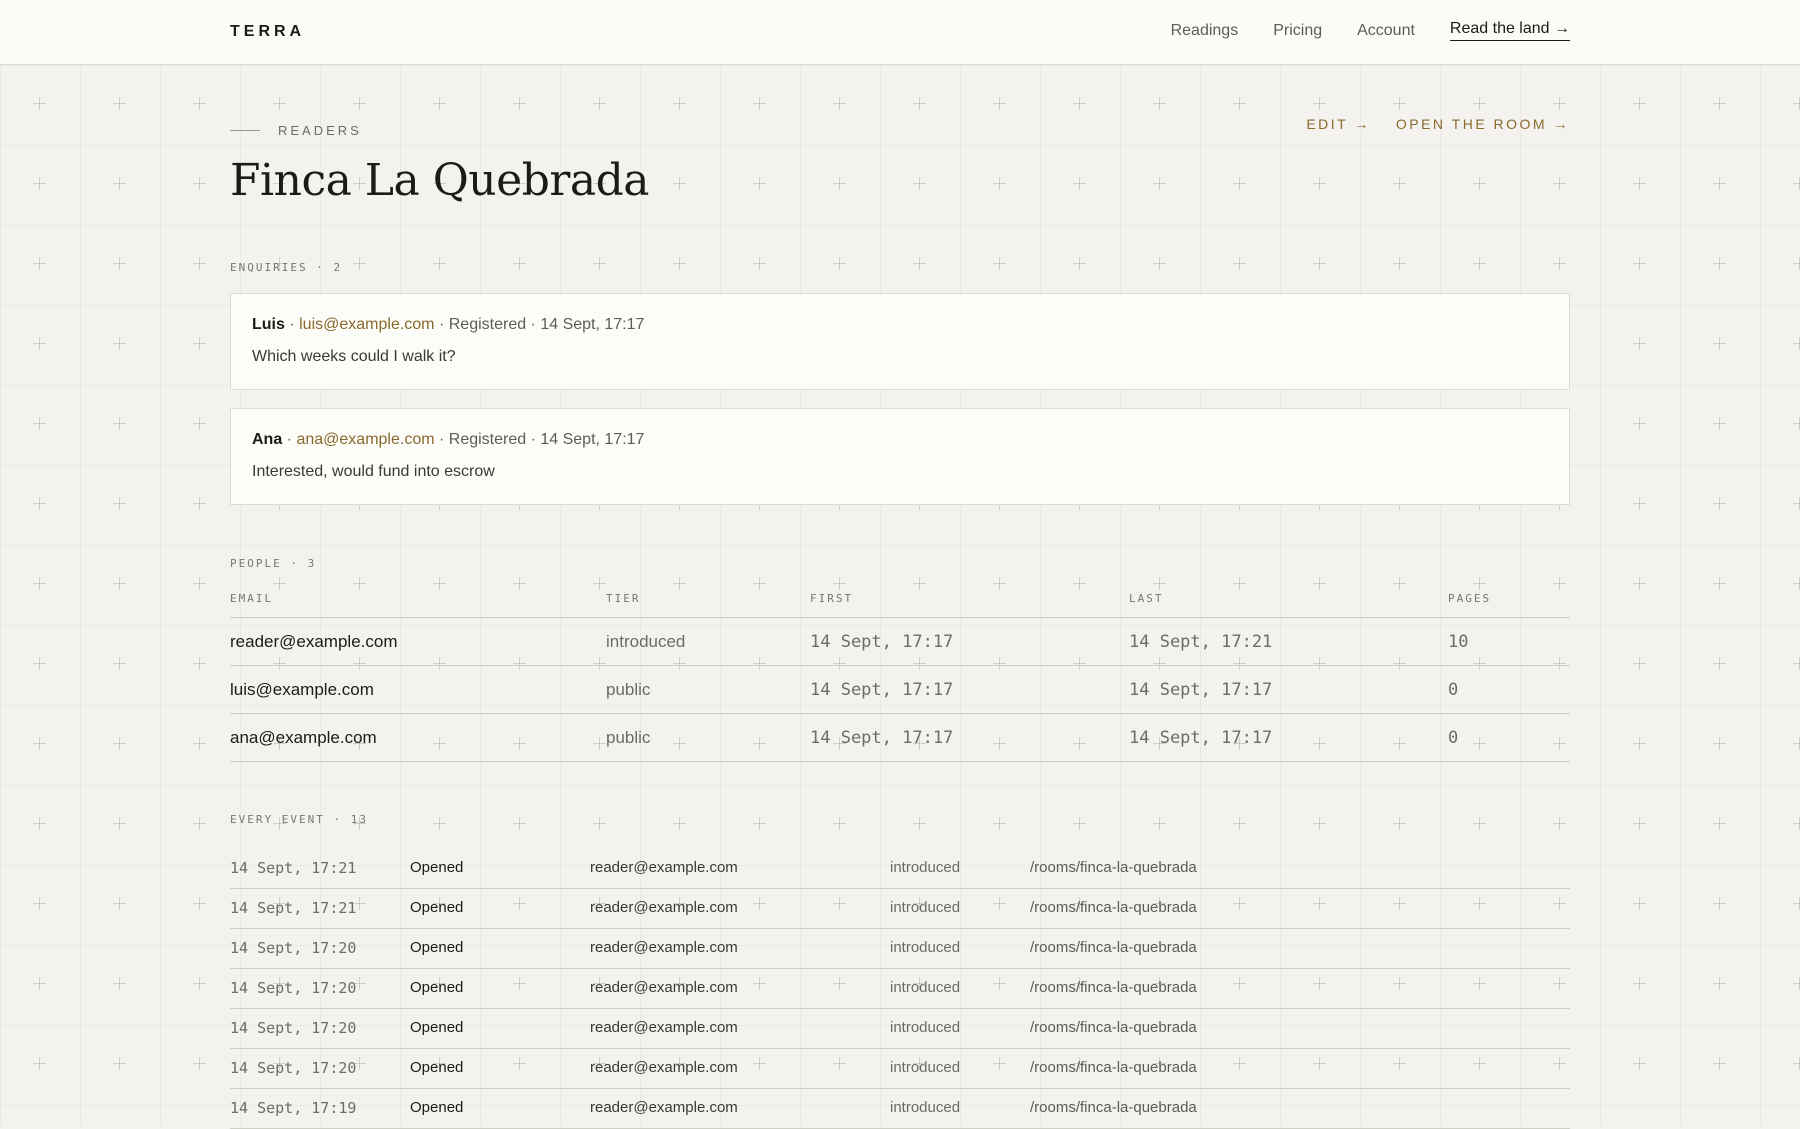 The width and height of the screenshot is (1800, 1129). Describe the element at coordinates (623, 598) in the screenshot. I see `col-tier: TIER` at that location.